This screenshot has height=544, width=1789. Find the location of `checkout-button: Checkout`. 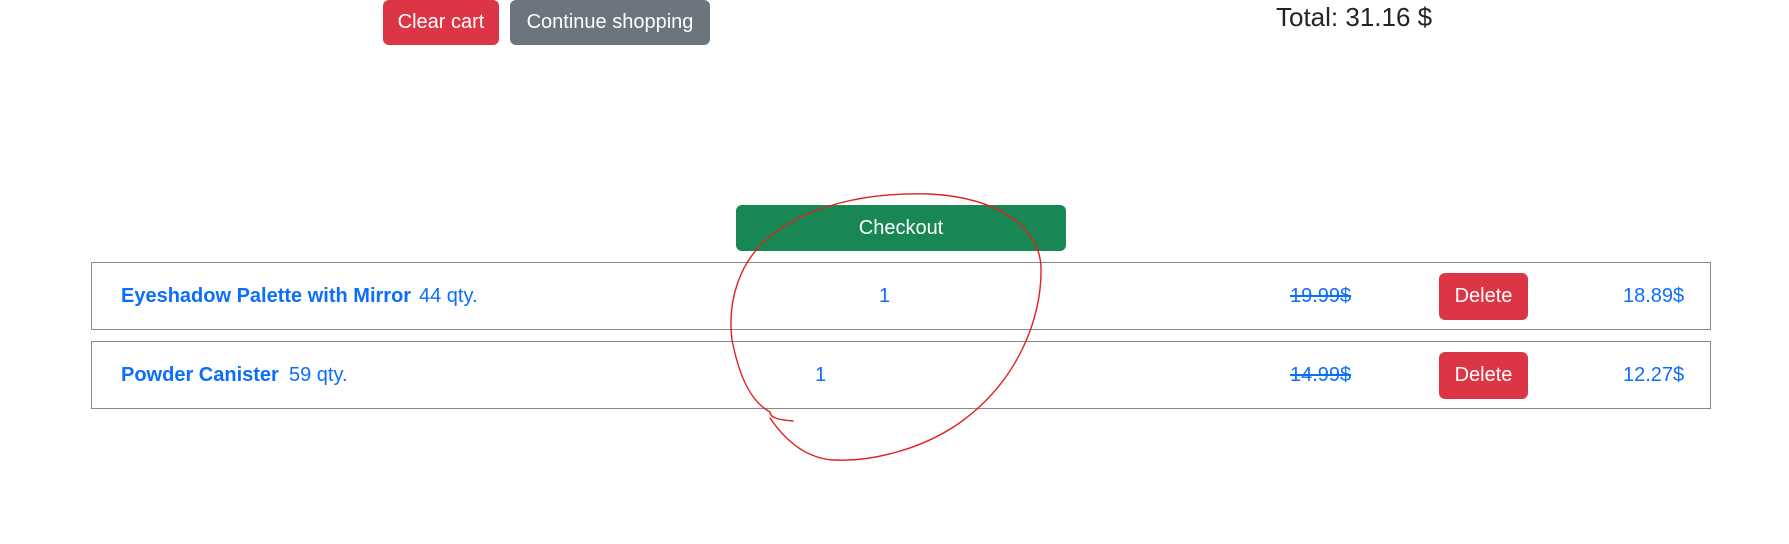

checkout-button: Checkout is located at coordinates (901, 228).